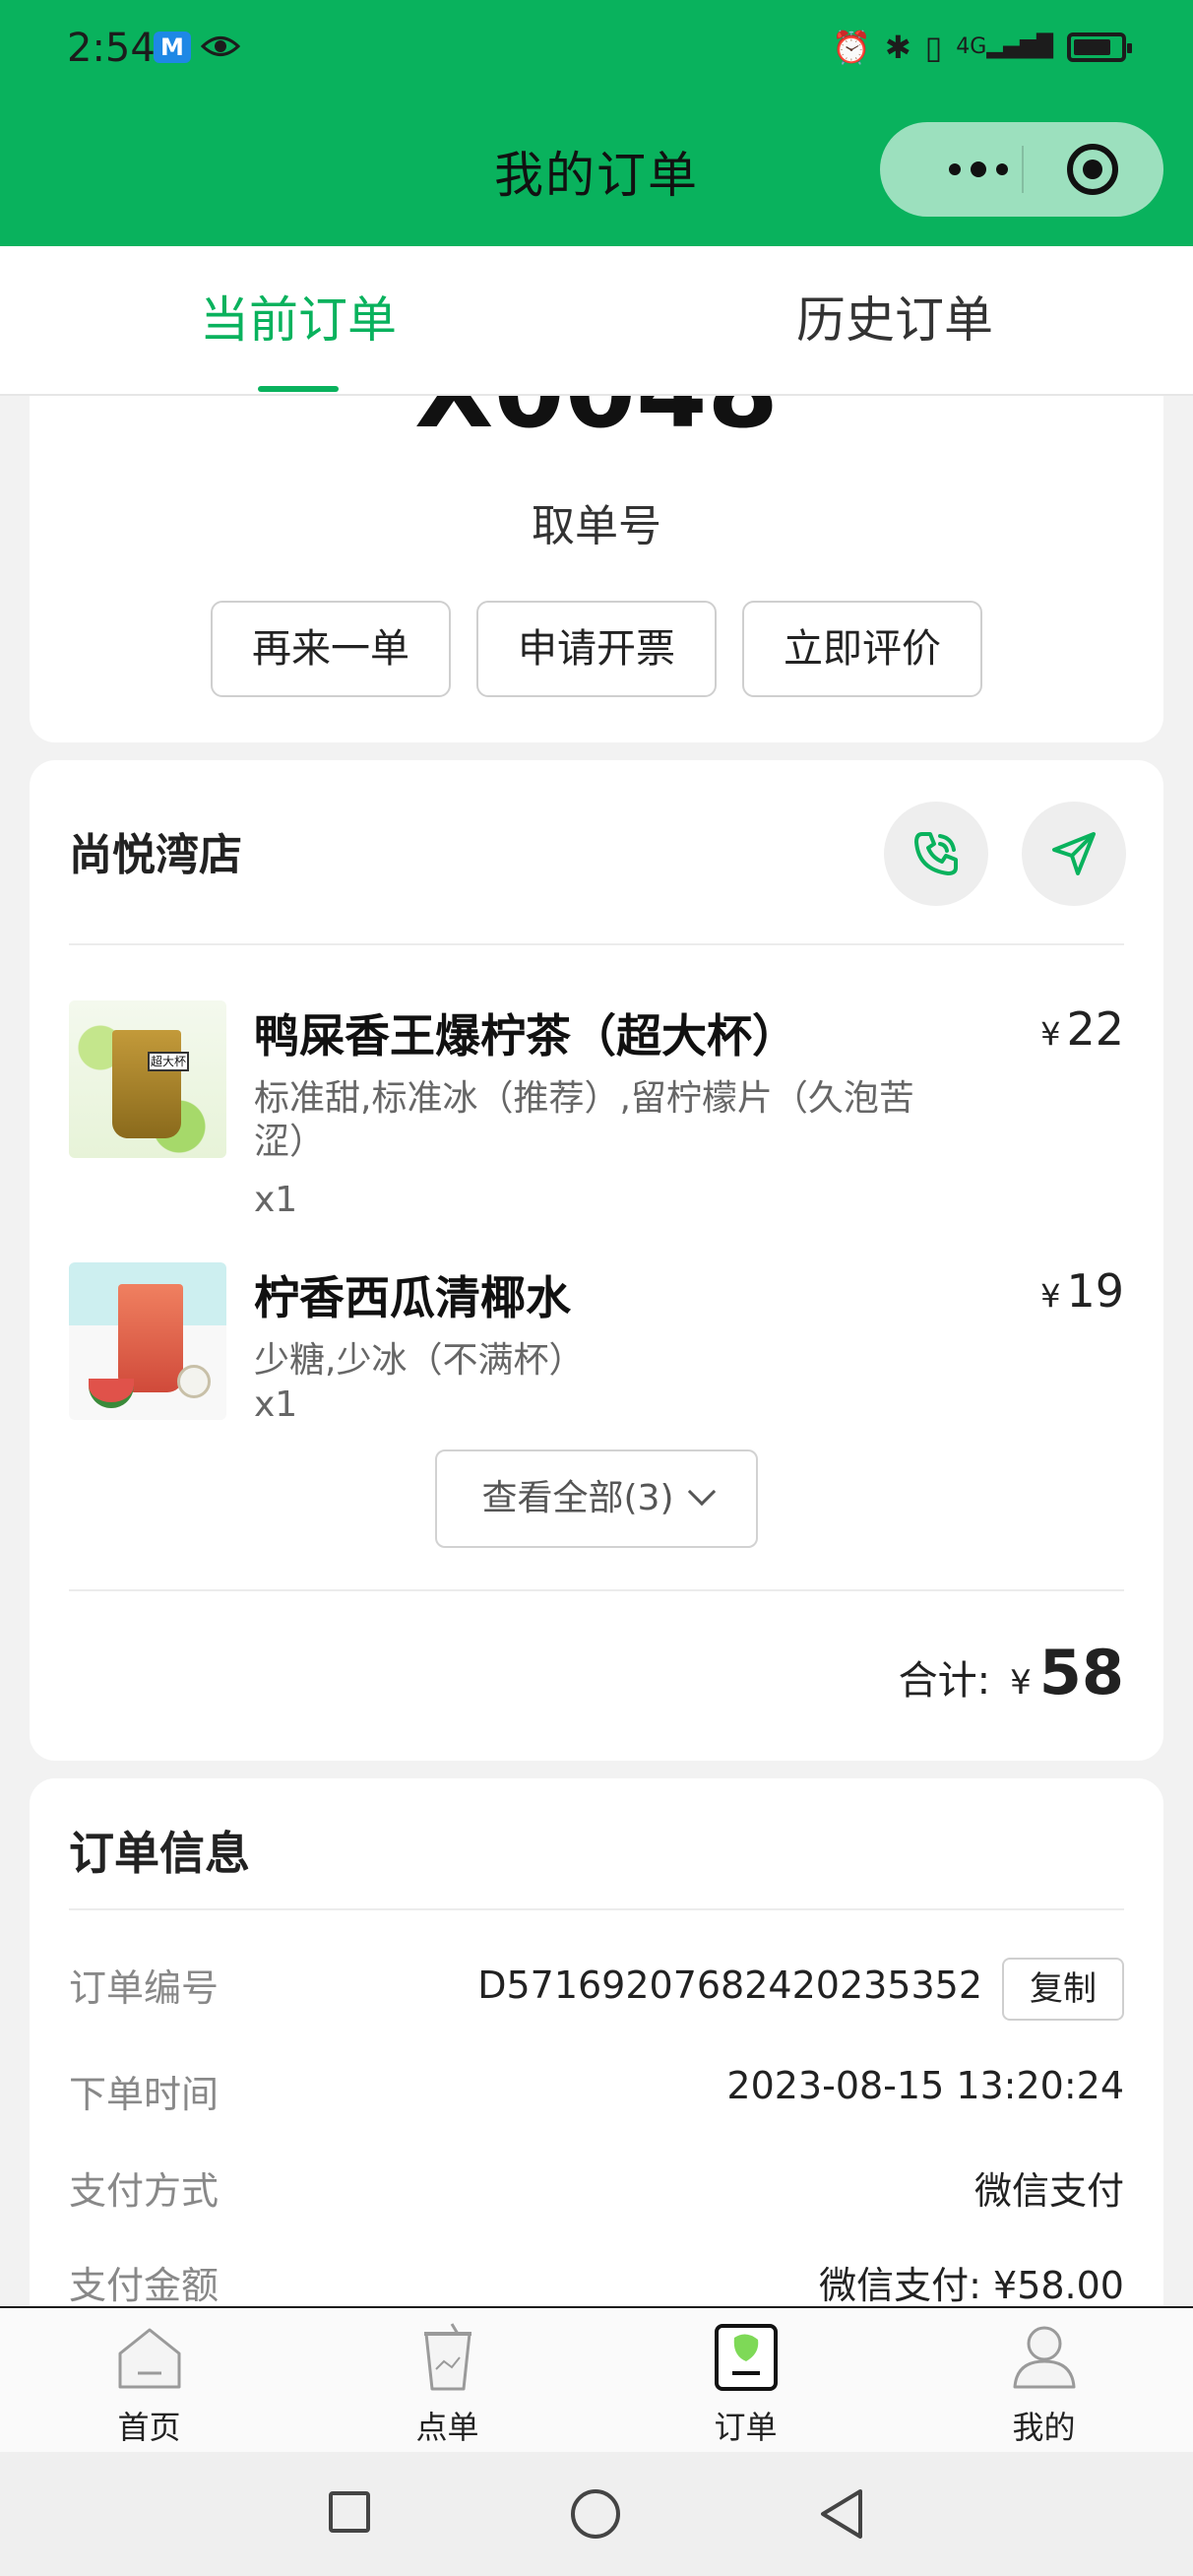  Describe the element at coordinates (577, 1498) in the screenshot. I see `view-all-label: 查看全部(3)` at that location.